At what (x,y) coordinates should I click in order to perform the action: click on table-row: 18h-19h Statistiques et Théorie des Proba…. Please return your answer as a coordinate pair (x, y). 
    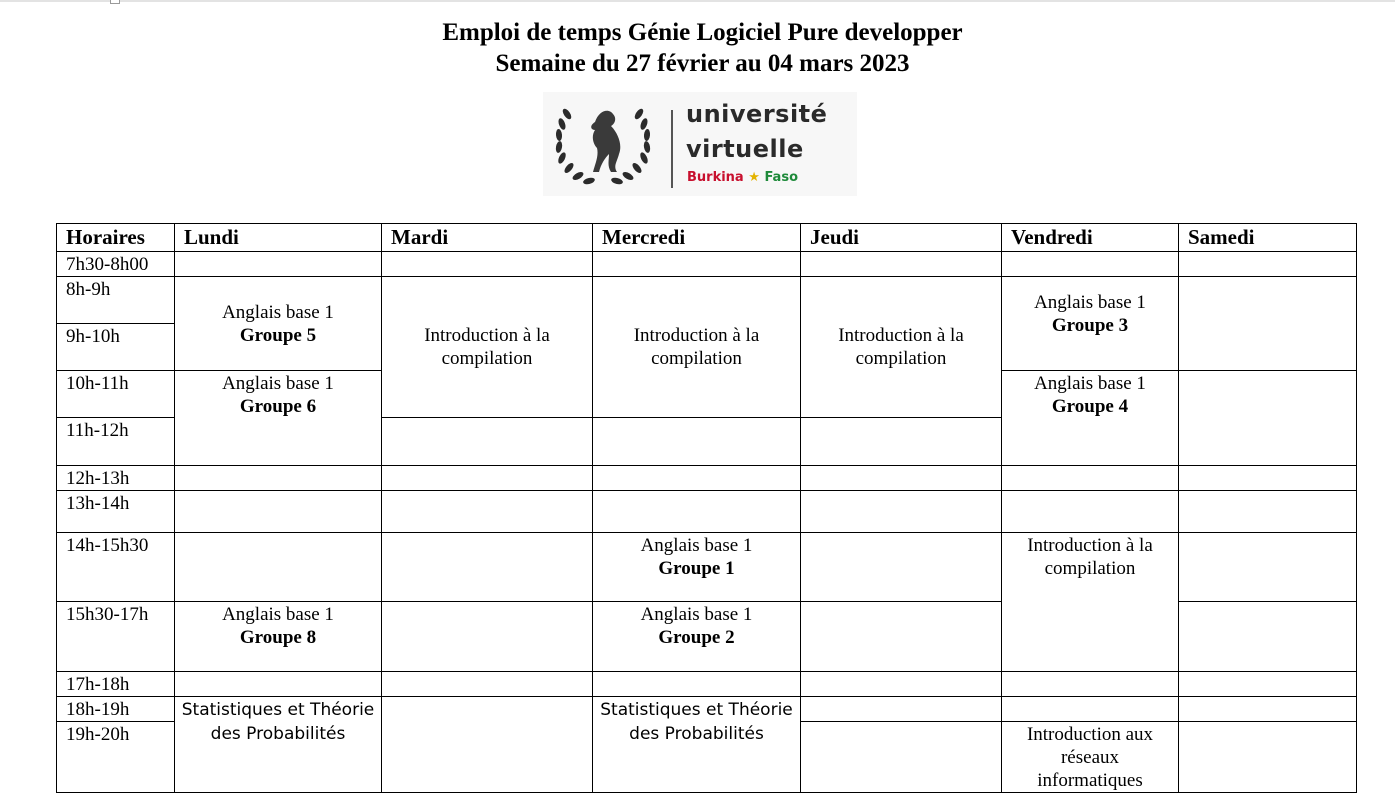
    Looking at the image, I should click on (706, 744).